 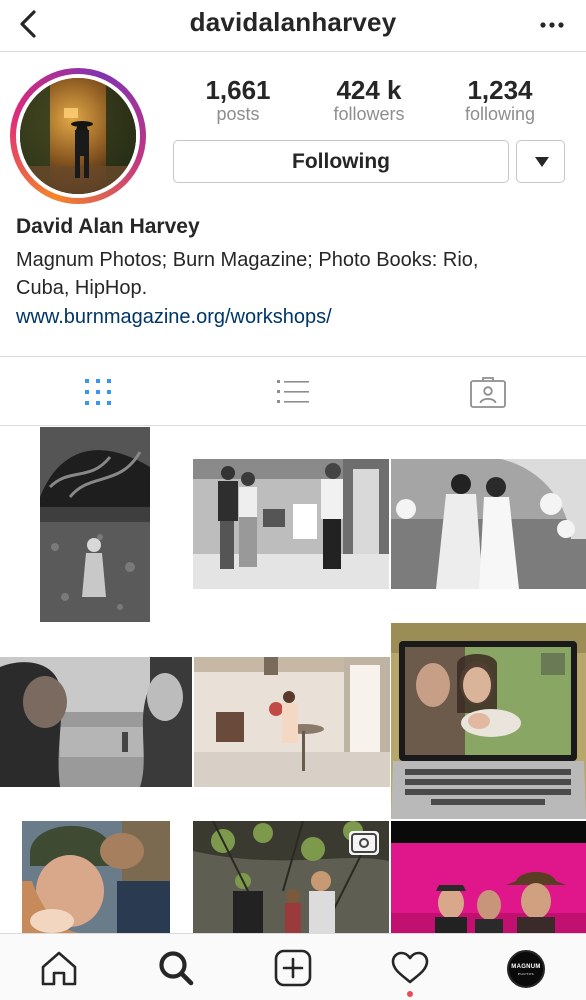 I want to click on profile-view-tabs, so click(x=293, y=391).